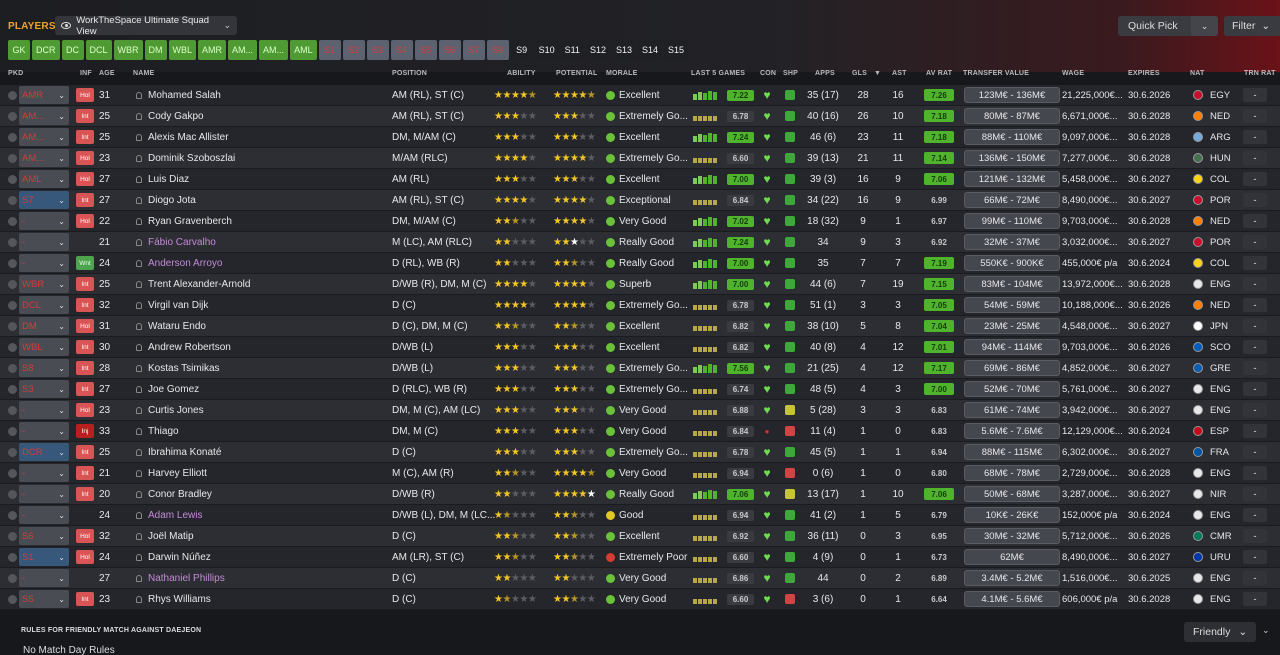 Image resolution: width=1280 pixels, height=655 pixels. What do you see at coordinates (597, 50) in the screenshot?
I see `position-chip: S12` at bounding box center [597, 50].